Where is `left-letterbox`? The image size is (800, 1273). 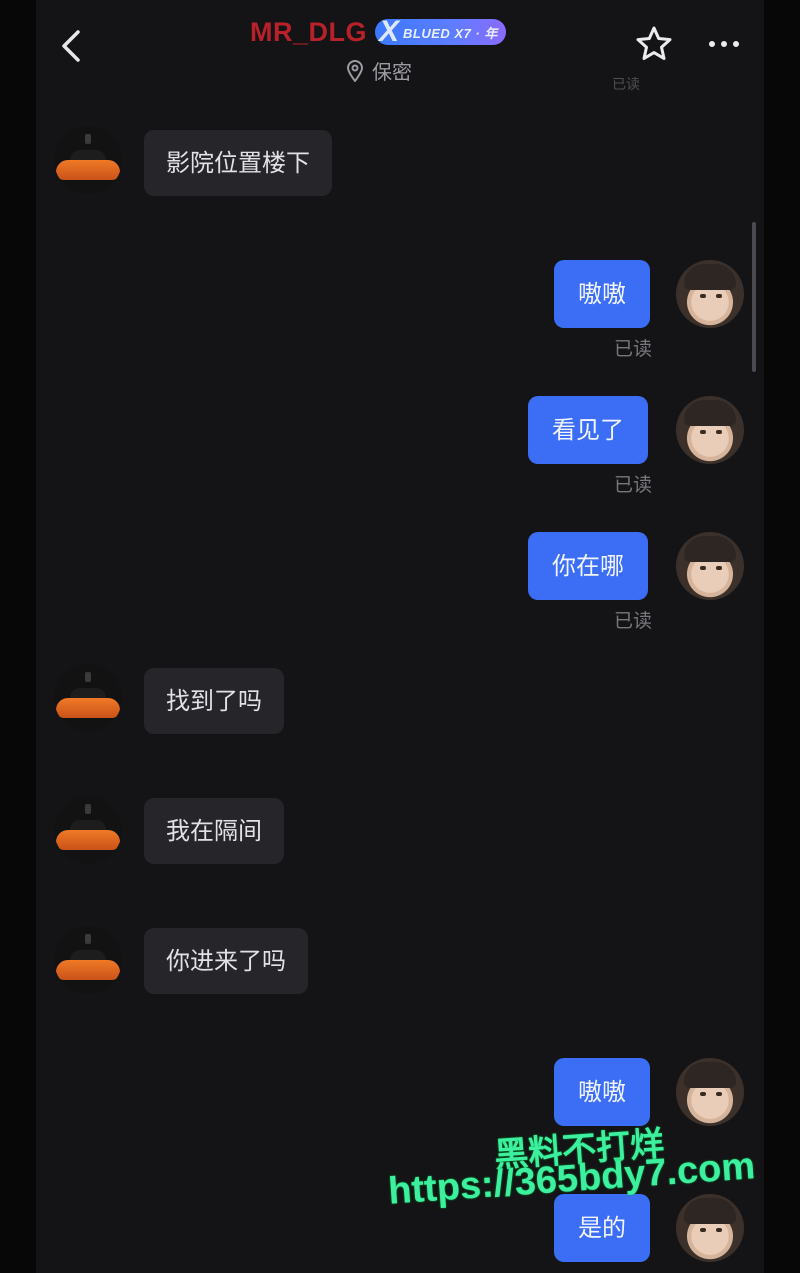
left-letterbox is located at coordinates (18, 636).